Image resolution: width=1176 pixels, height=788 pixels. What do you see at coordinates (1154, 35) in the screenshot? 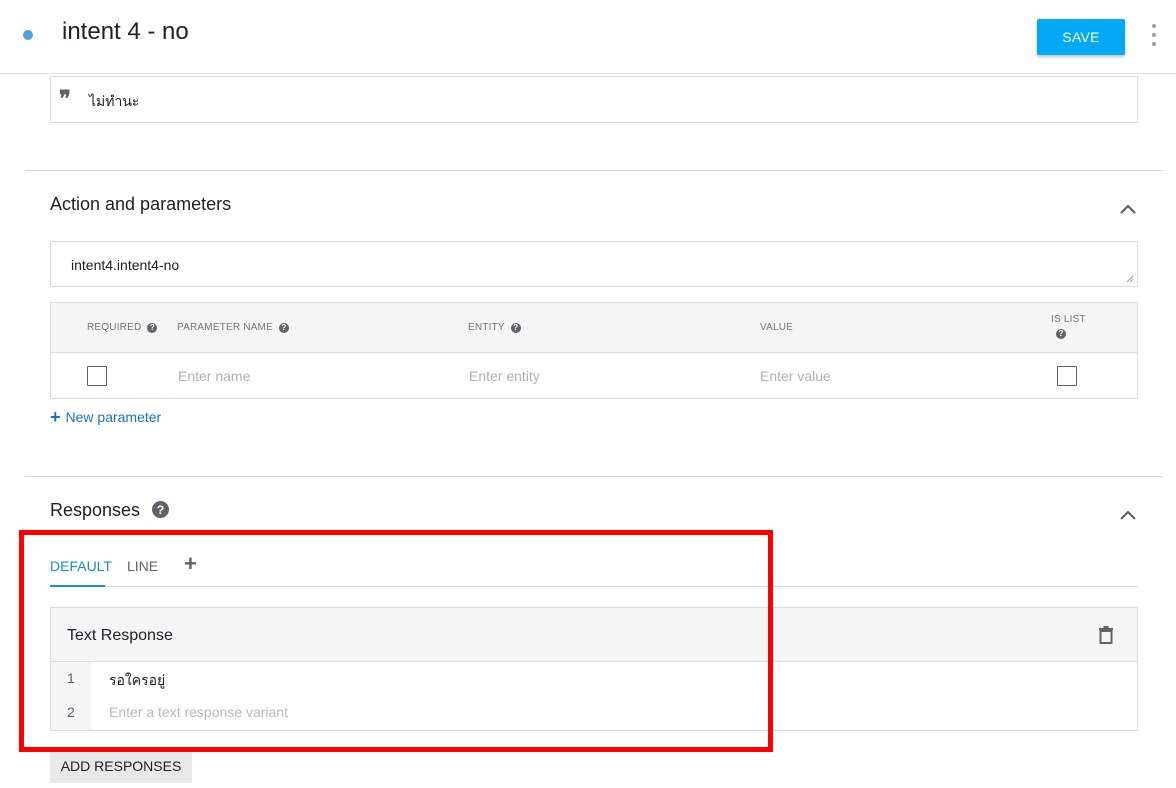
I see `more-vert-icon` at bounding box center [1154, 35].